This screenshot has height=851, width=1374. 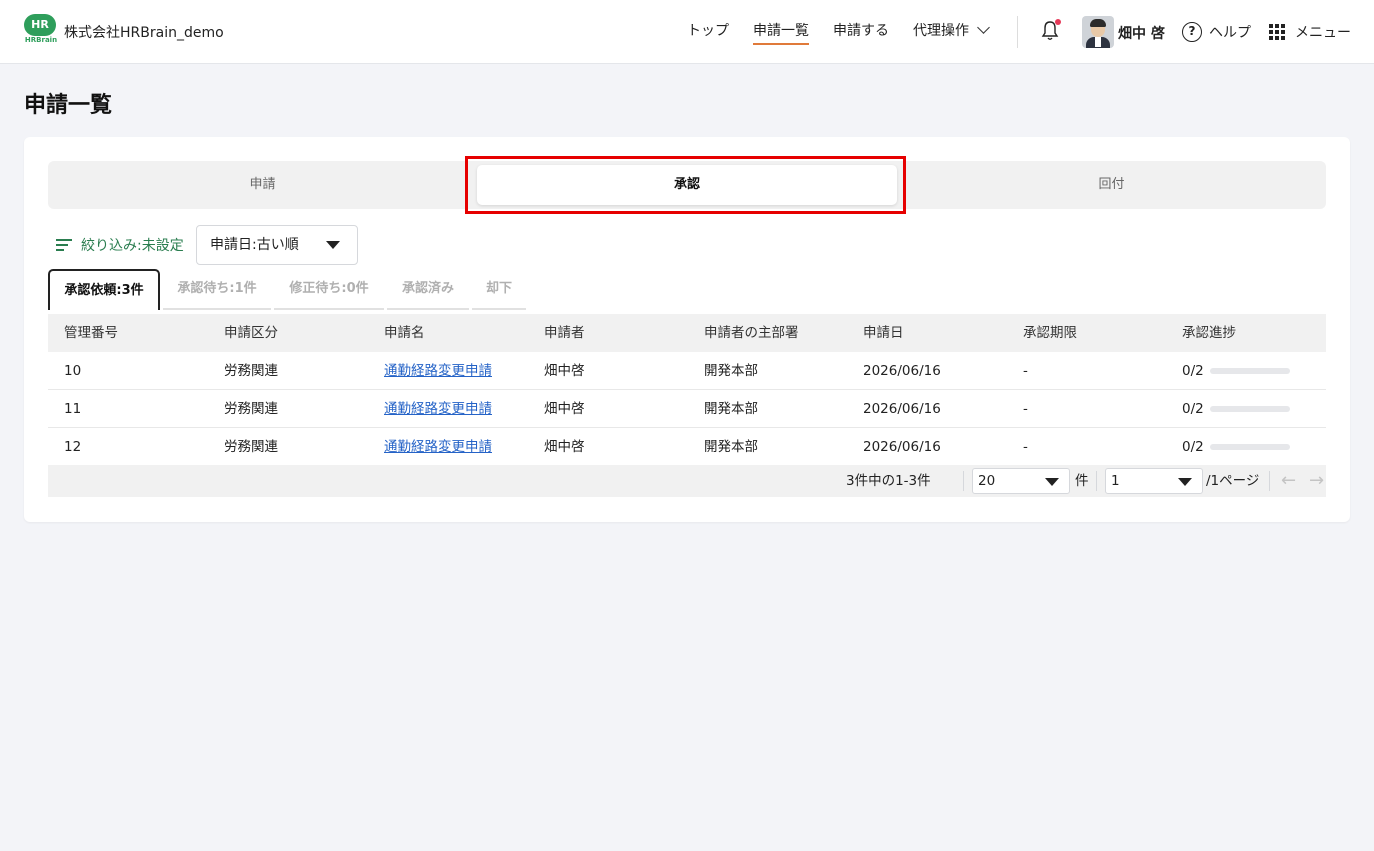 What do you see at coordinates (91, 333) in the screenshot?
I see `column-header: 管理番号` at bounding box center [91, 333].